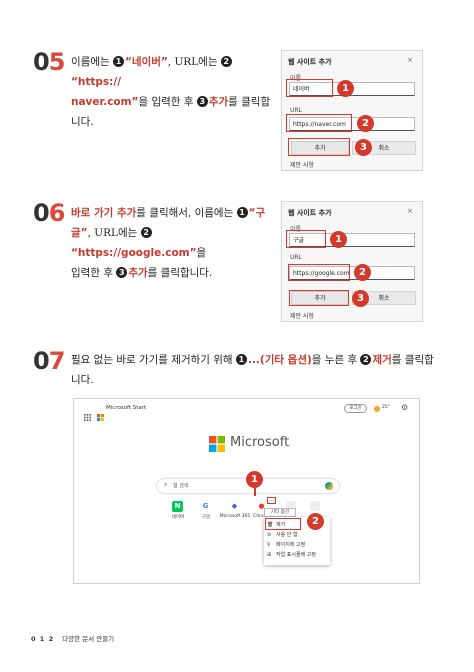  I want to click on step-6-line-3: 입력한 후 3 추가를 클릭합니다., so click(142, 273).